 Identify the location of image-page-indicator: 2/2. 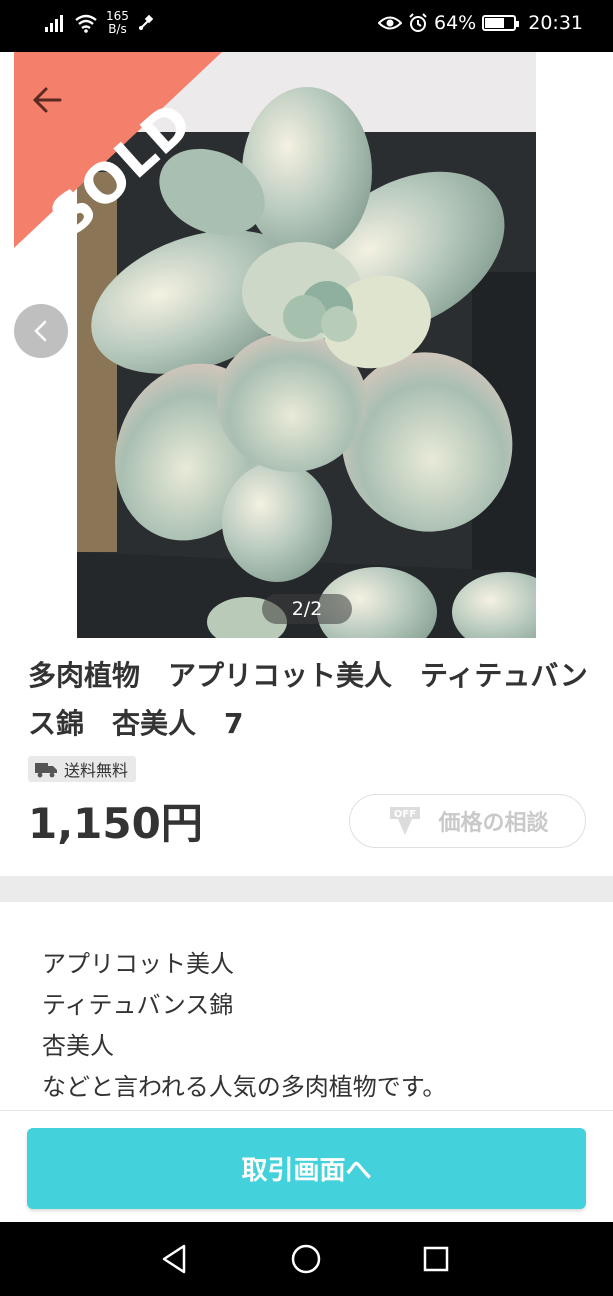
(307, 609).